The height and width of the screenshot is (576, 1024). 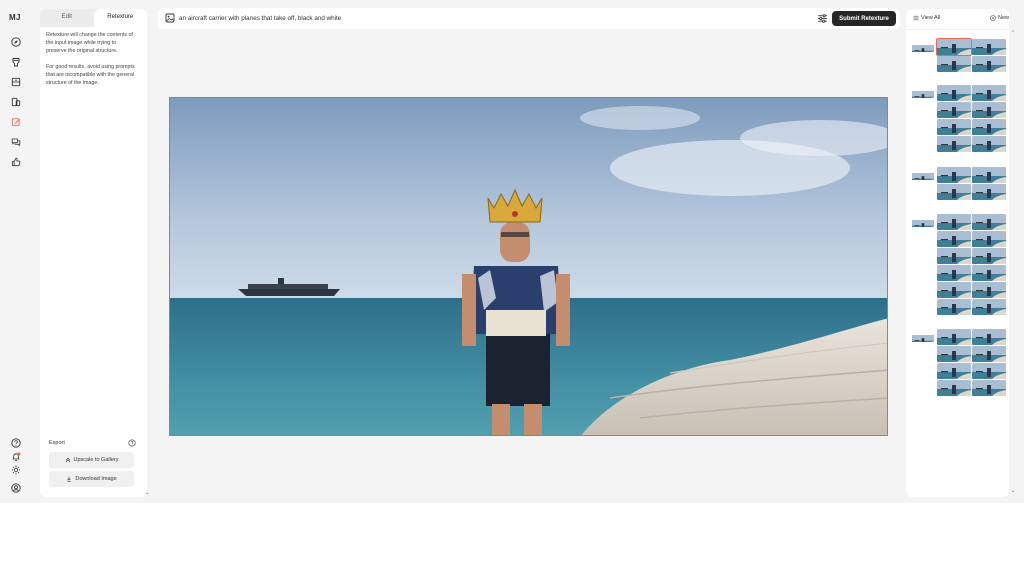 I want to click on export-help-icon, so click(x=132, y=443).